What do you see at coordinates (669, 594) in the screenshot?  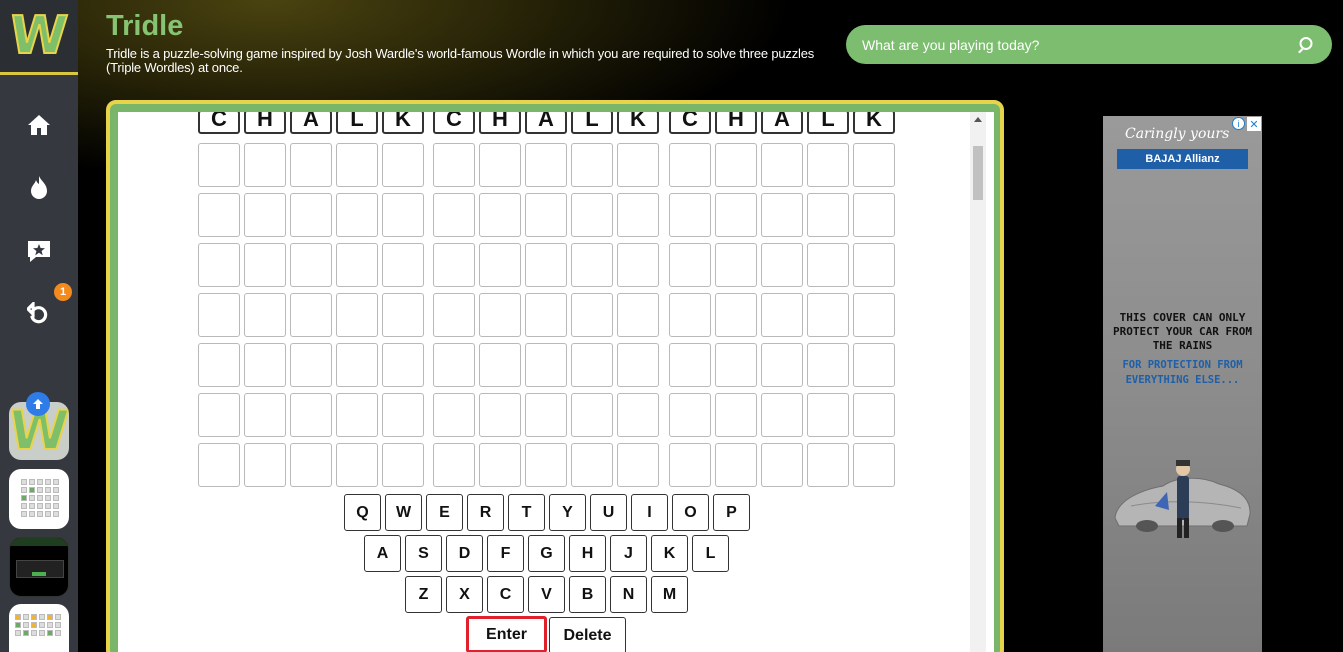 I see `key-m: M` at bounding box center [669, 594].